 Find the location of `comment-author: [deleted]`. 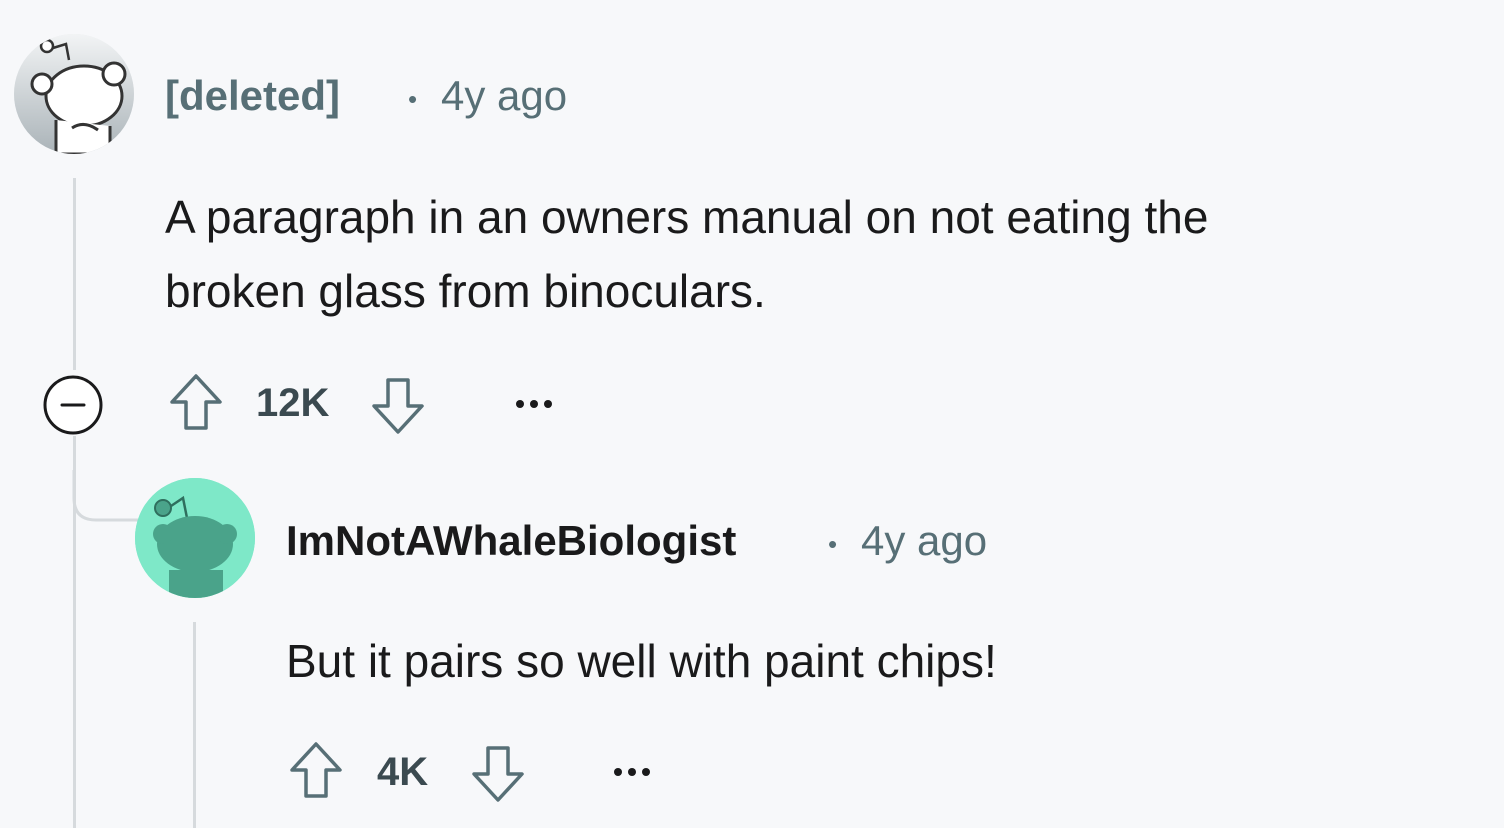

comment-author: [deleted] is located at coordinates (252, 96).